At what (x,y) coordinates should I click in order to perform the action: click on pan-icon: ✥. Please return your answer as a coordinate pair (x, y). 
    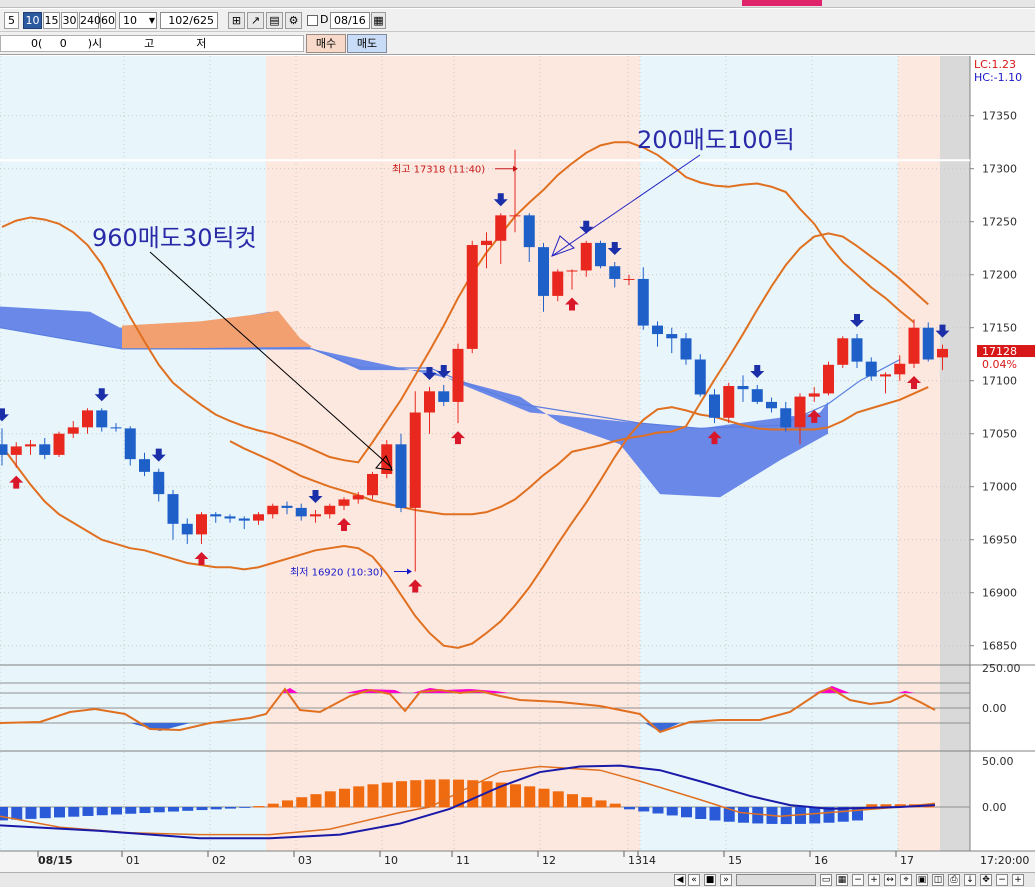
    Looking at the image, I should click on (986, 880).